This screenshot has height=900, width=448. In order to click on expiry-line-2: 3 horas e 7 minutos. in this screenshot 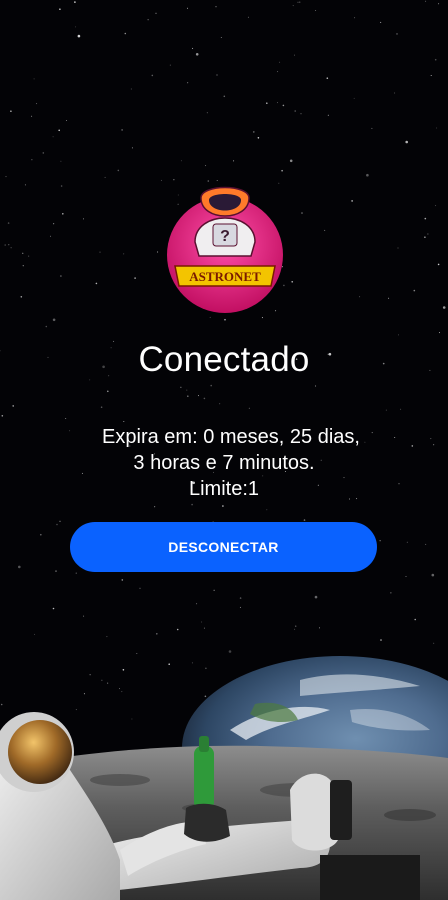, I will do `click(224, 463)`.